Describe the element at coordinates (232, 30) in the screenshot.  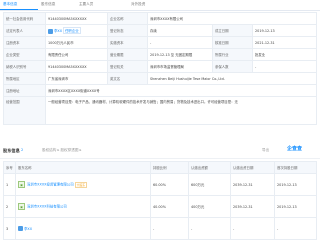
I see `field-label: 成立日期` at that location.